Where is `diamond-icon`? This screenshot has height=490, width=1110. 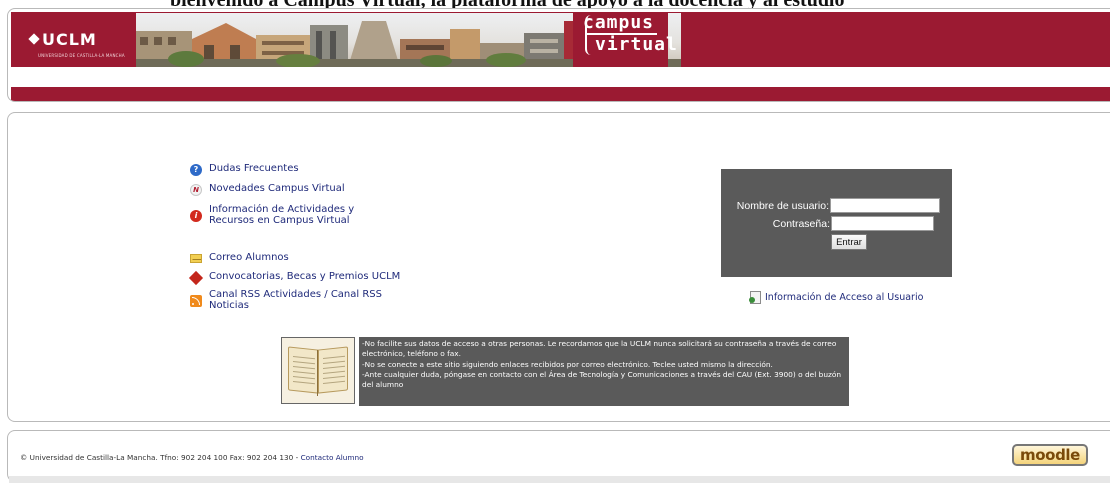
diamond-icon is located at coordinates (196, 278).